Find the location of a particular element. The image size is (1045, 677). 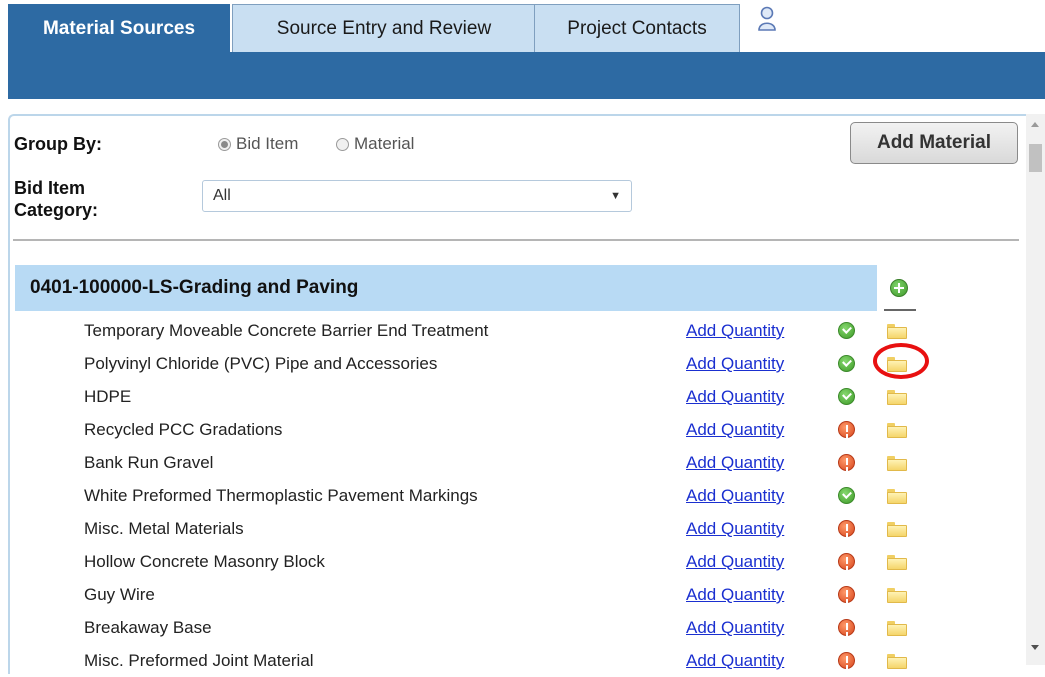

red-circle-annotation is located at coordinates (901, 361).